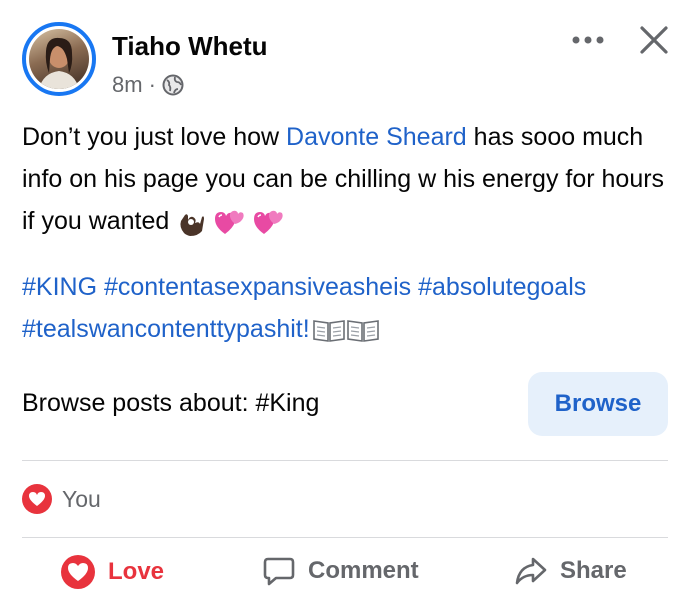 Image resolution: width=691 pixels, height=600 pixels. I want to click on reaction-summary: You, so click(61, 499).